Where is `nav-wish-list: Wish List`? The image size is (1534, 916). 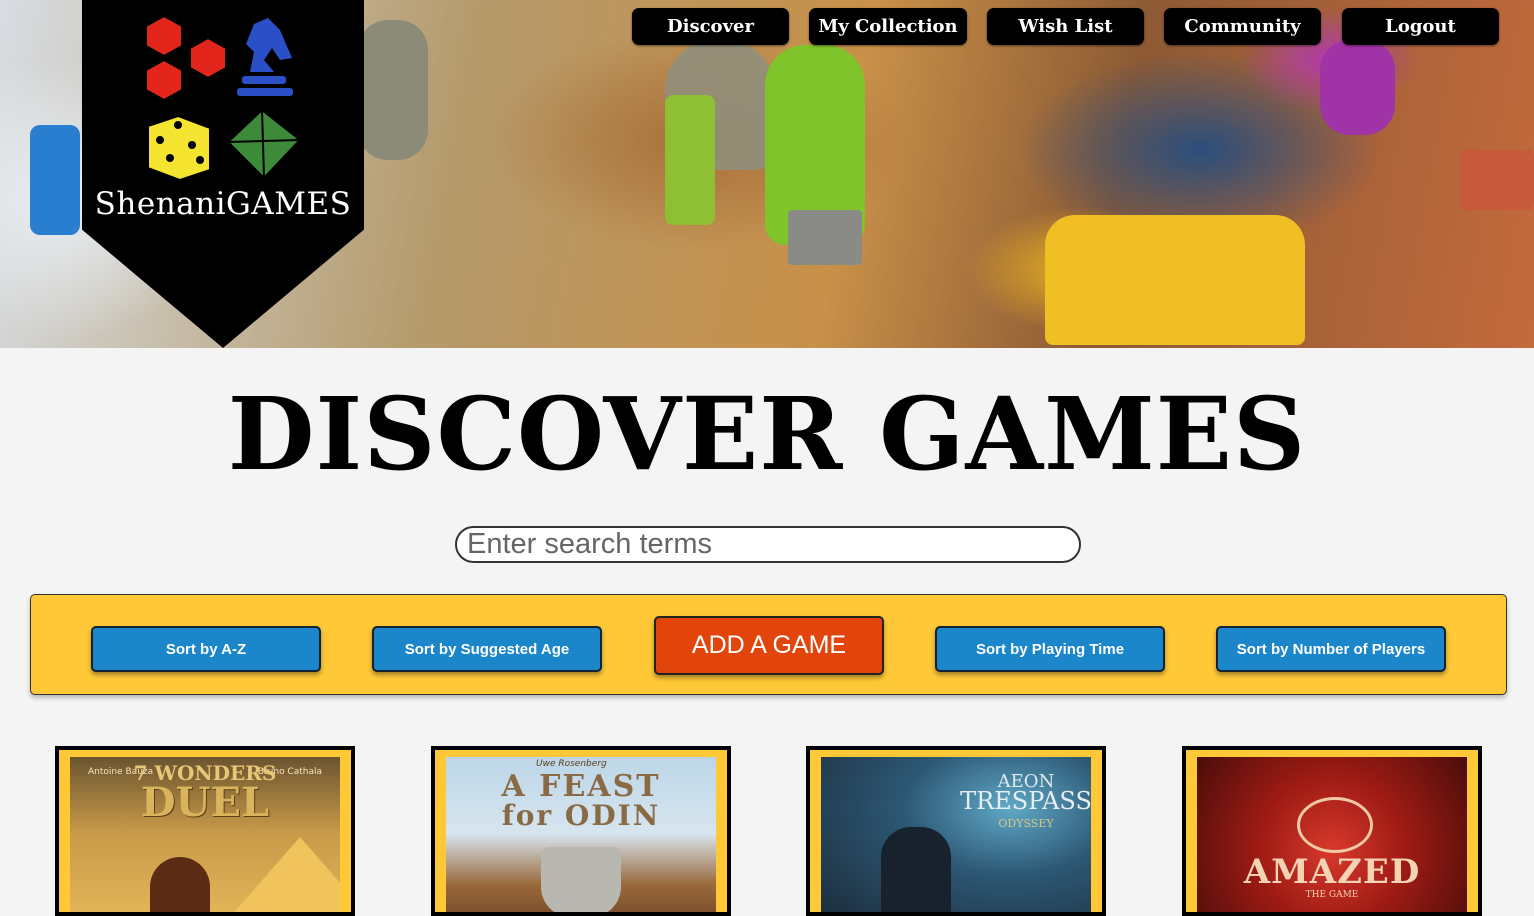
nav-wish-list: Wish List is located at coordinates (1065, 26).